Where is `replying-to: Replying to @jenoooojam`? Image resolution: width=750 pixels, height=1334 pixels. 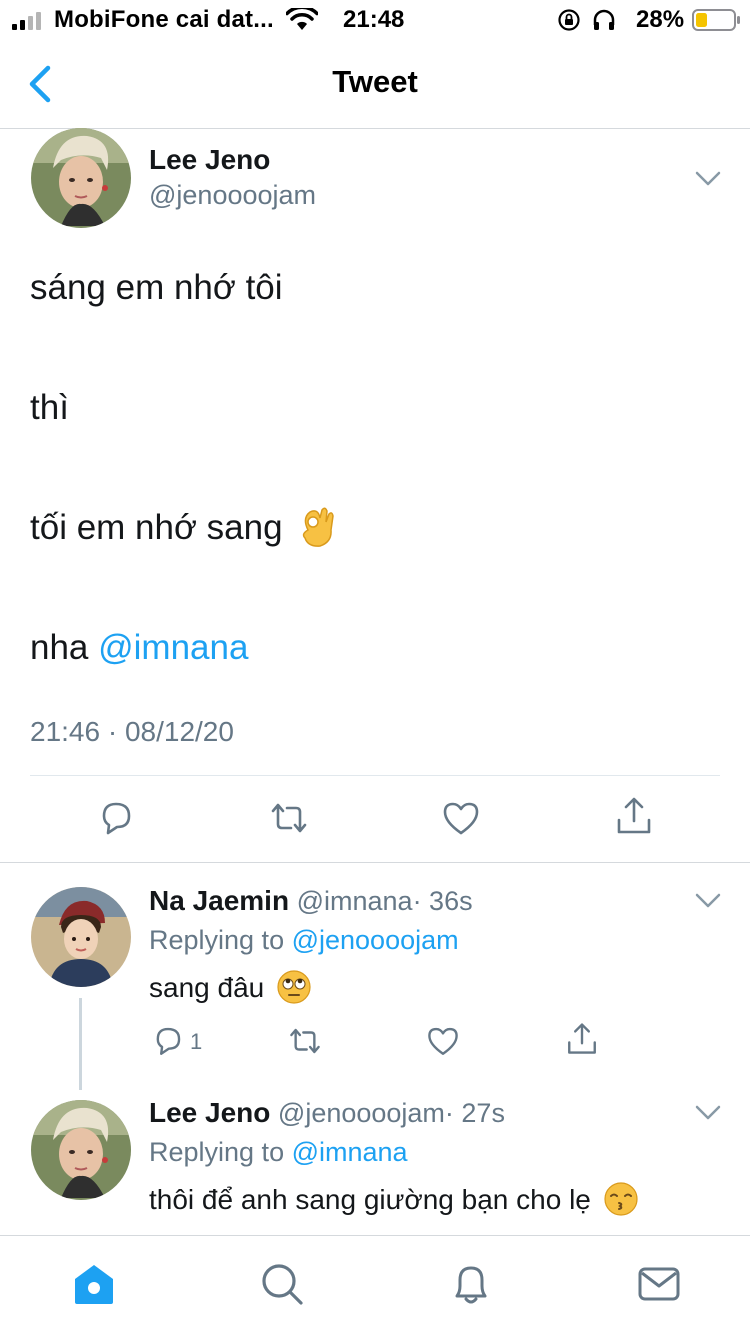
replying-to: Replying to @jenoooojam is located at coordinates (304, 940).